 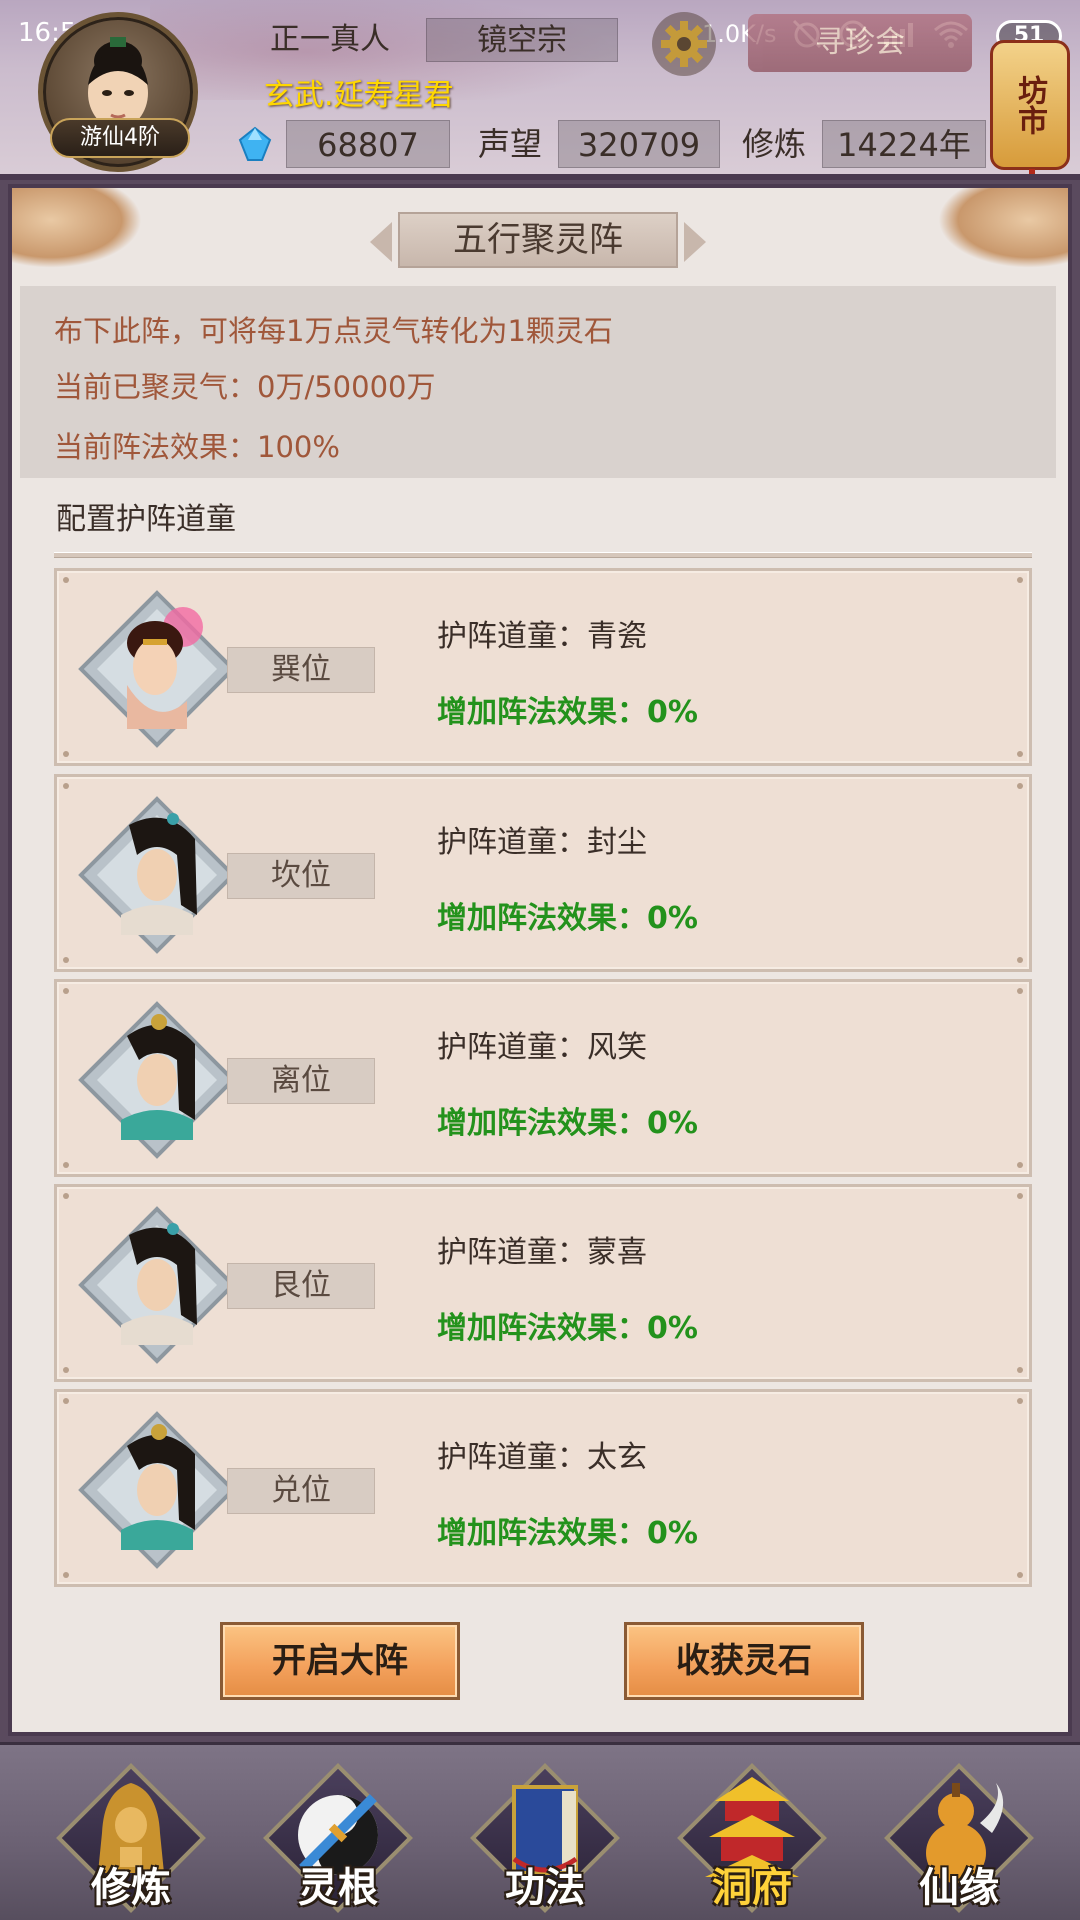 What do you see at coordinates (197, 447) in the screenshot?
I see `info-formation-effect: 当前阵法效果：100%` at bounding box center [197, 447].